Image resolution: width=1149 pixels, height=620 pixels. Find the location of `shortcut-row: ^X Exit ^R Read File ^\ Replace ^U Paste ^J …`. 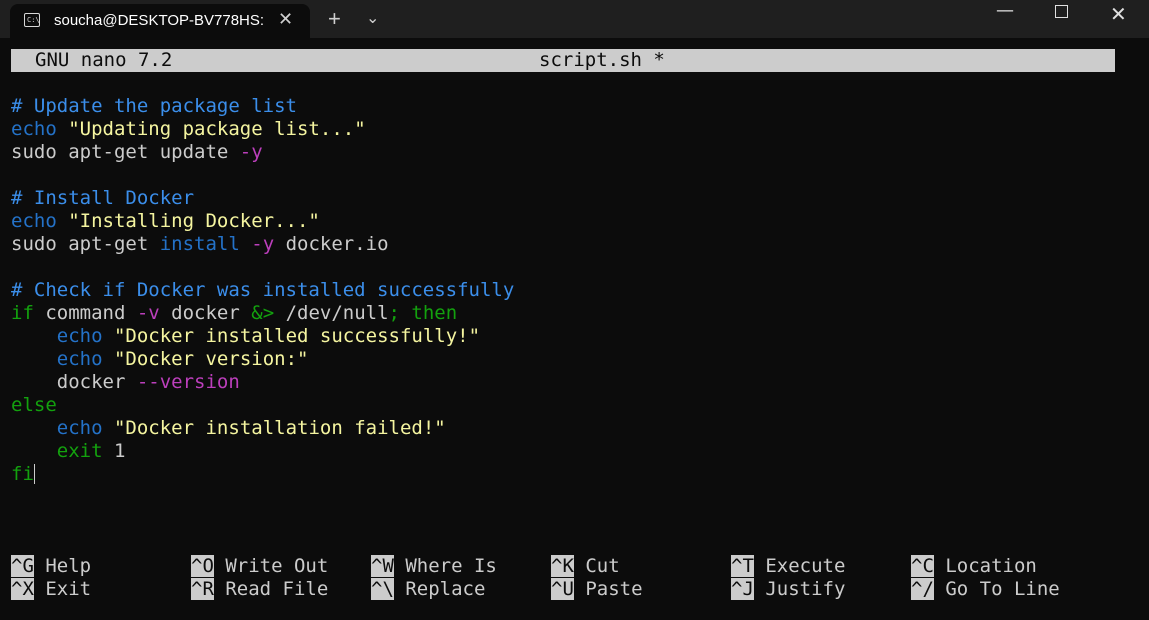

shortcut-row: ^X Exit ^R Read File ^\ Replace ^U Paste ^J … is located at coordinates (563, 589).